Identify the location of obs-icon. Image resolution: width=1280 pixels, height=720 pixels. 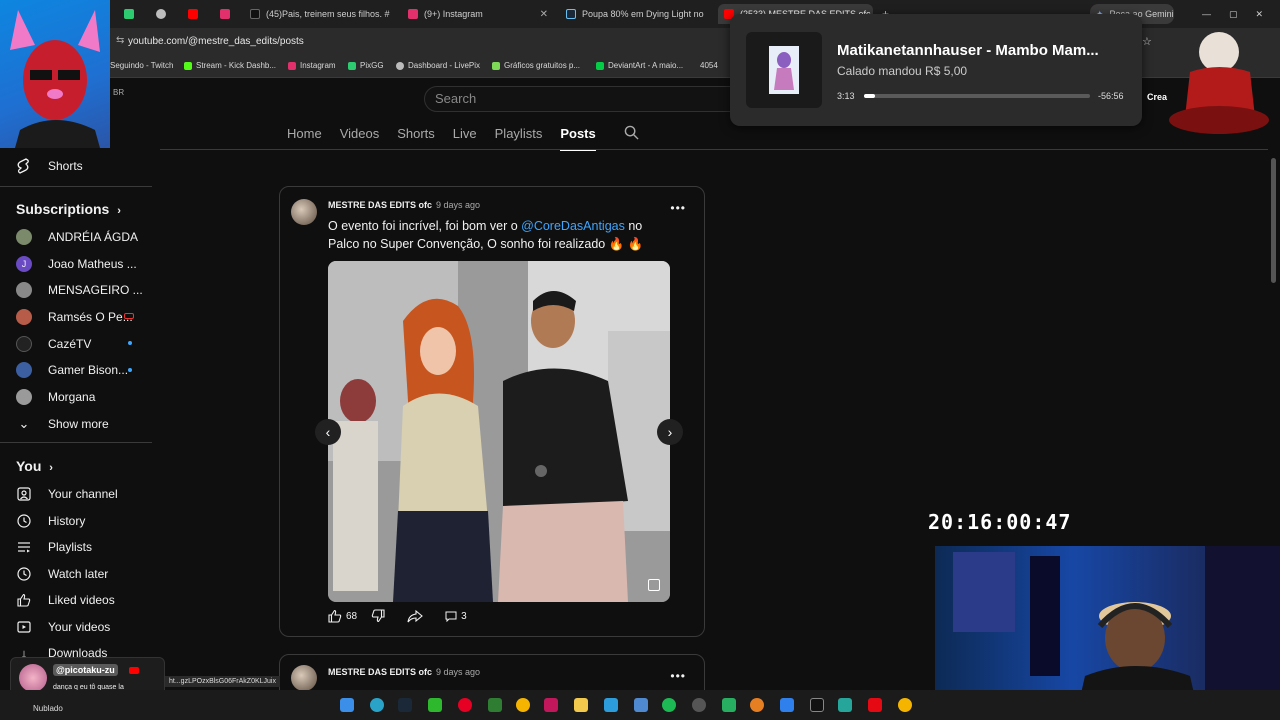
(699, 705).